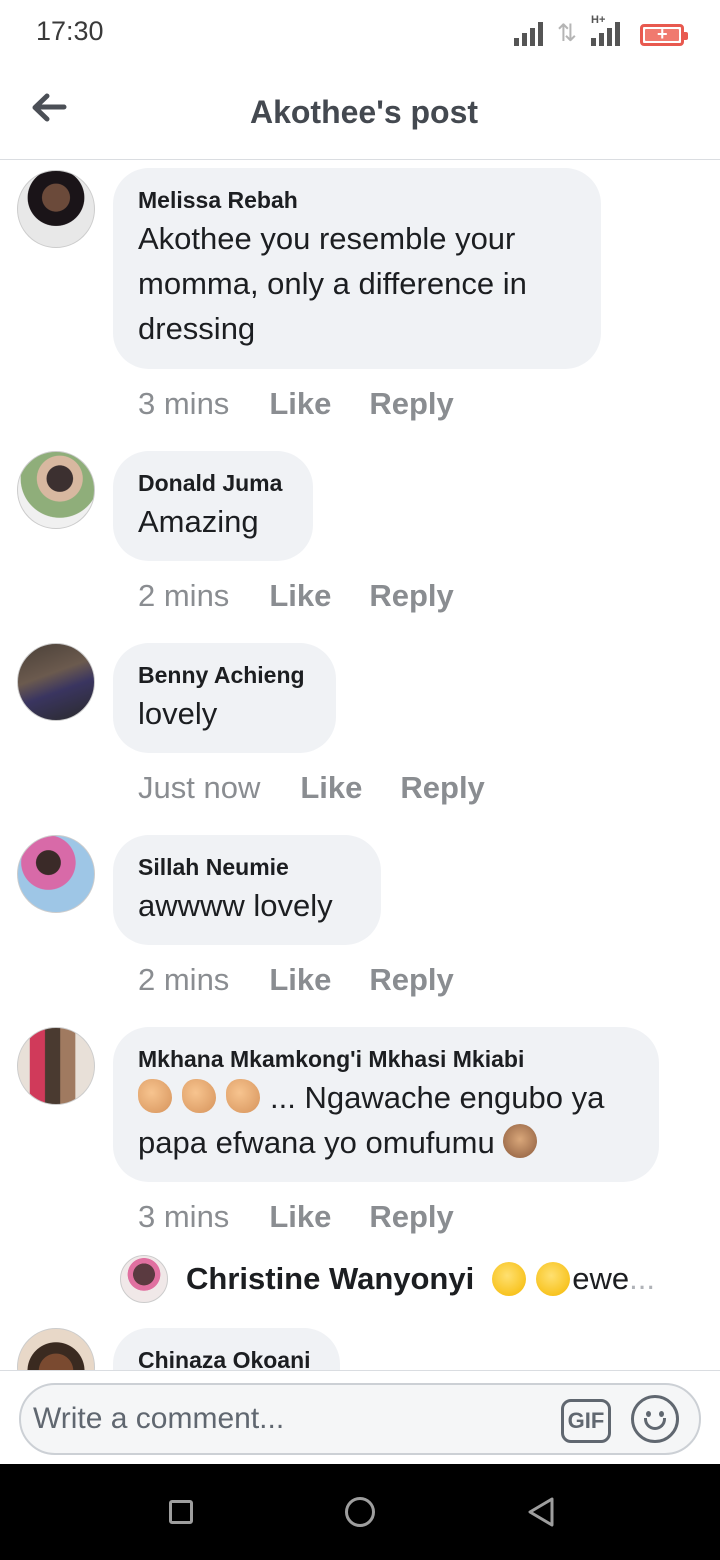  I want to click on reply-text: ewe, so click(601, 1278).